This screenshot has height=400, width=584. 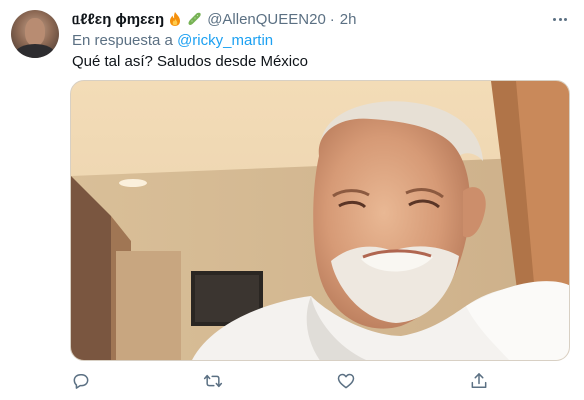 I want to click on avatar-face, so click(x=35, y=32).